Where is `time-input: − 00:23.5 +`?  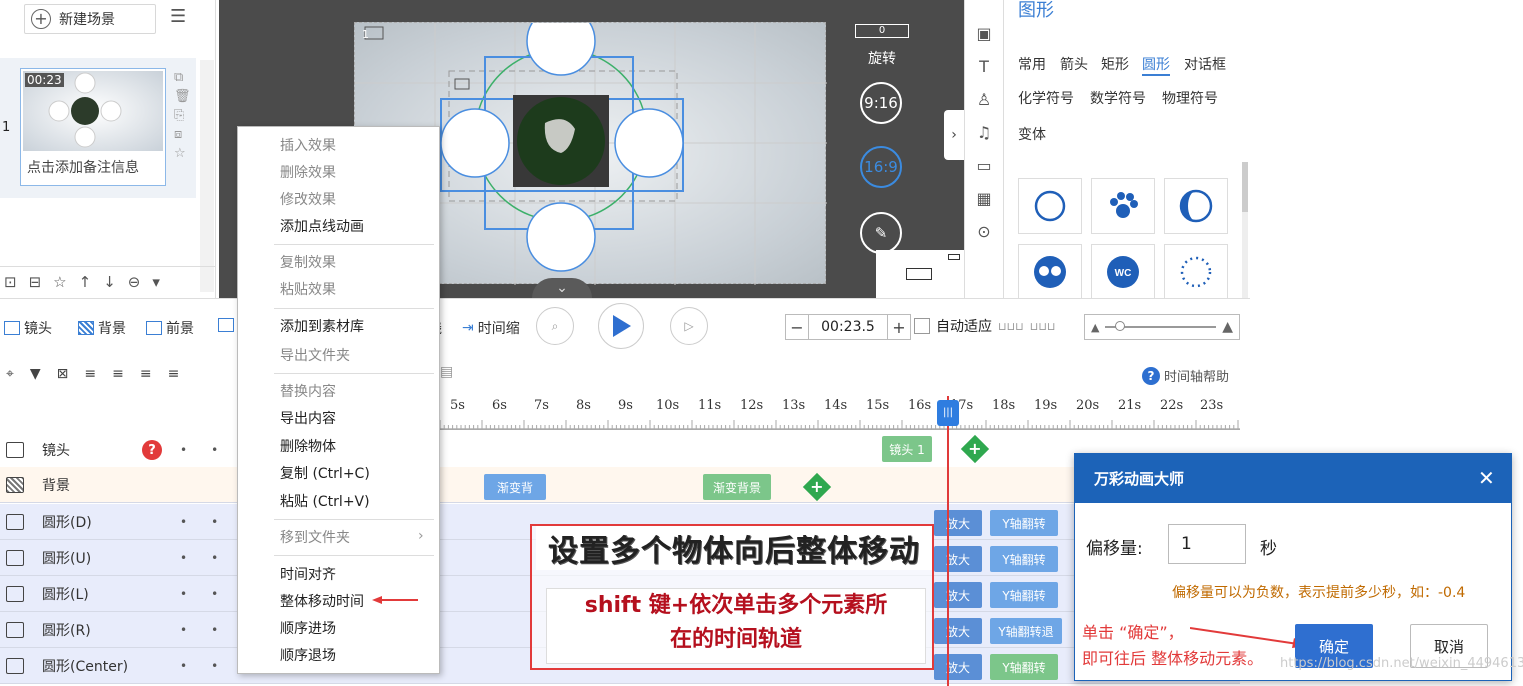 time-input: − 00:23.5 + is located at coordinates (848, 327).